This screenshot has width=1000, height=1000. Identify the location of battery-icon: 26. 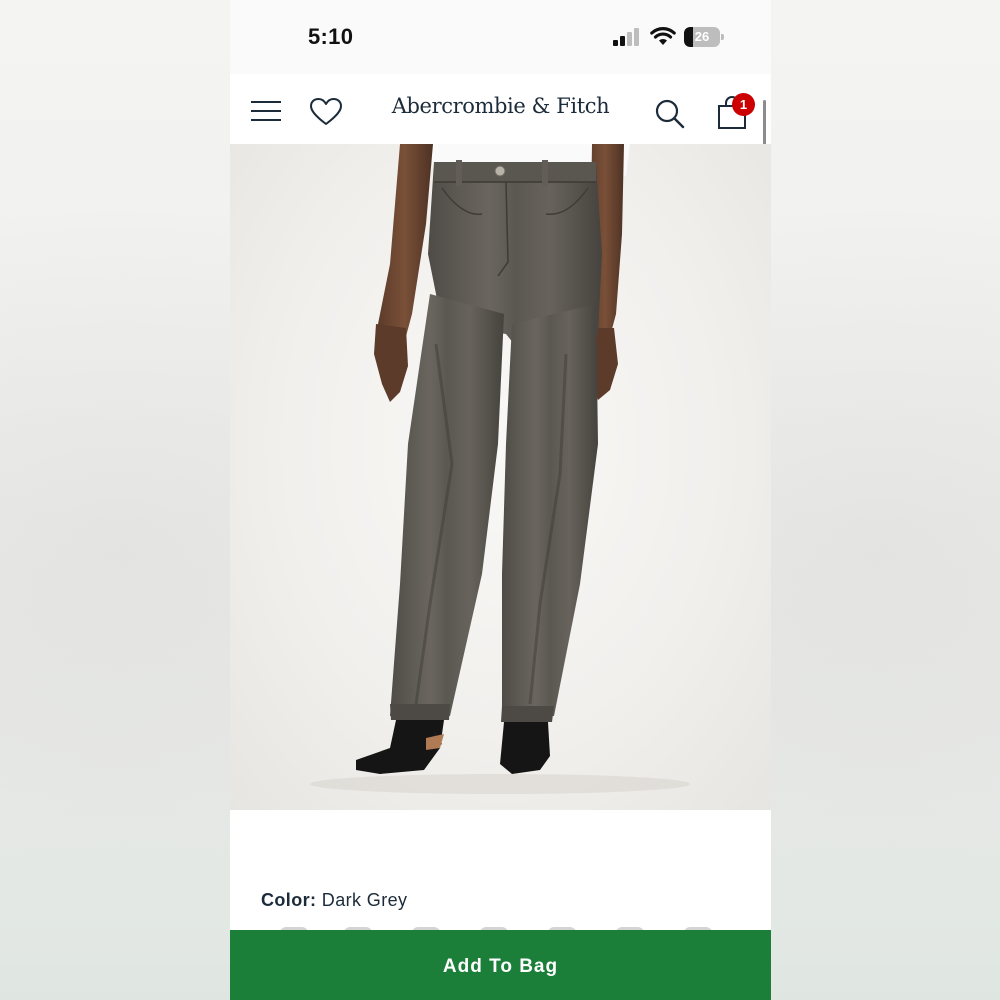
(704, 37).